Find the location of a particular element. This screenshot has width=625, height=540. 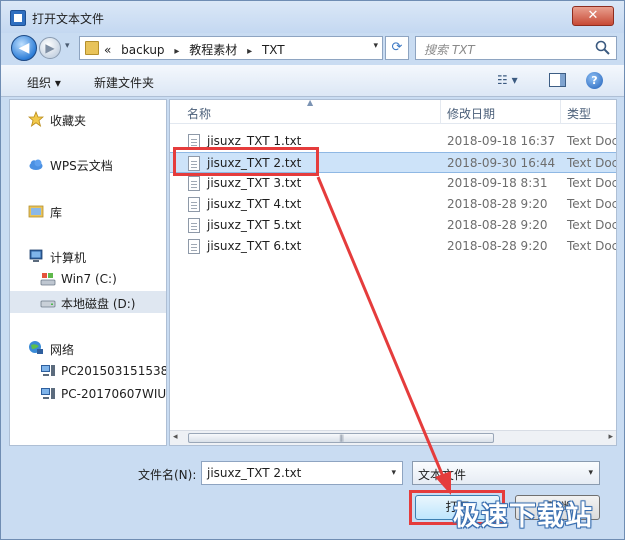

filename-input: jisuxz_TXT 2.txt ▾ is located at coordinates (302, 473).